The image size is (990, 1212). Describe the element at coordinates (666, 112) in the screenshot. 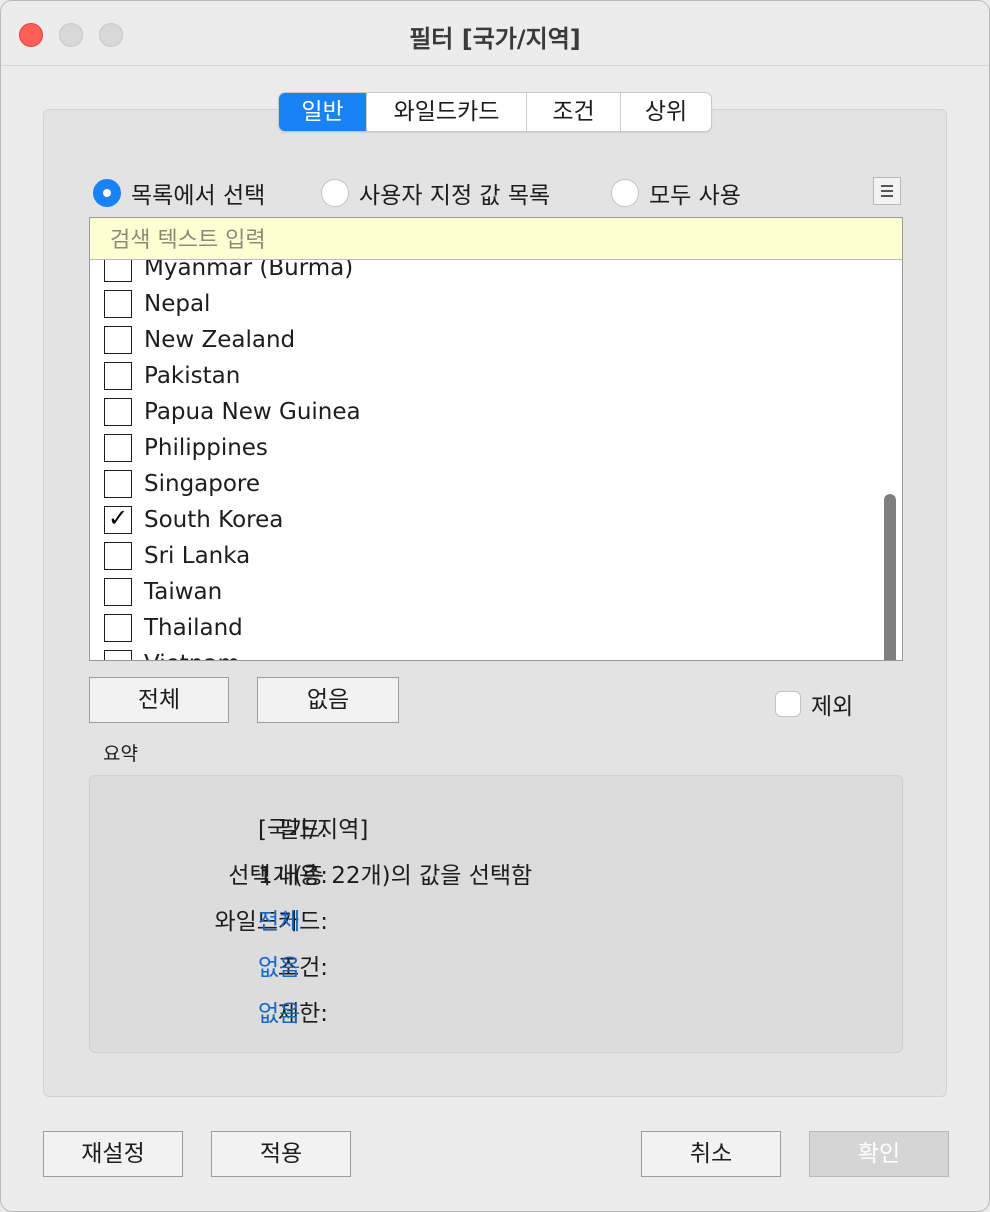

I see `tab-top: 상위` at that location.